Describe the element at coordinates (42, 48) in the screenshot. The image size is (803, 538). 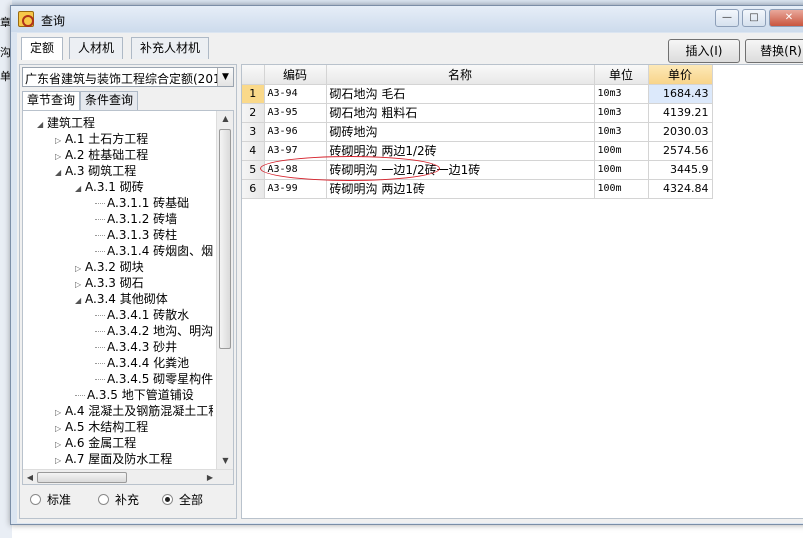
I see `tab-quota: 定额` at that location.